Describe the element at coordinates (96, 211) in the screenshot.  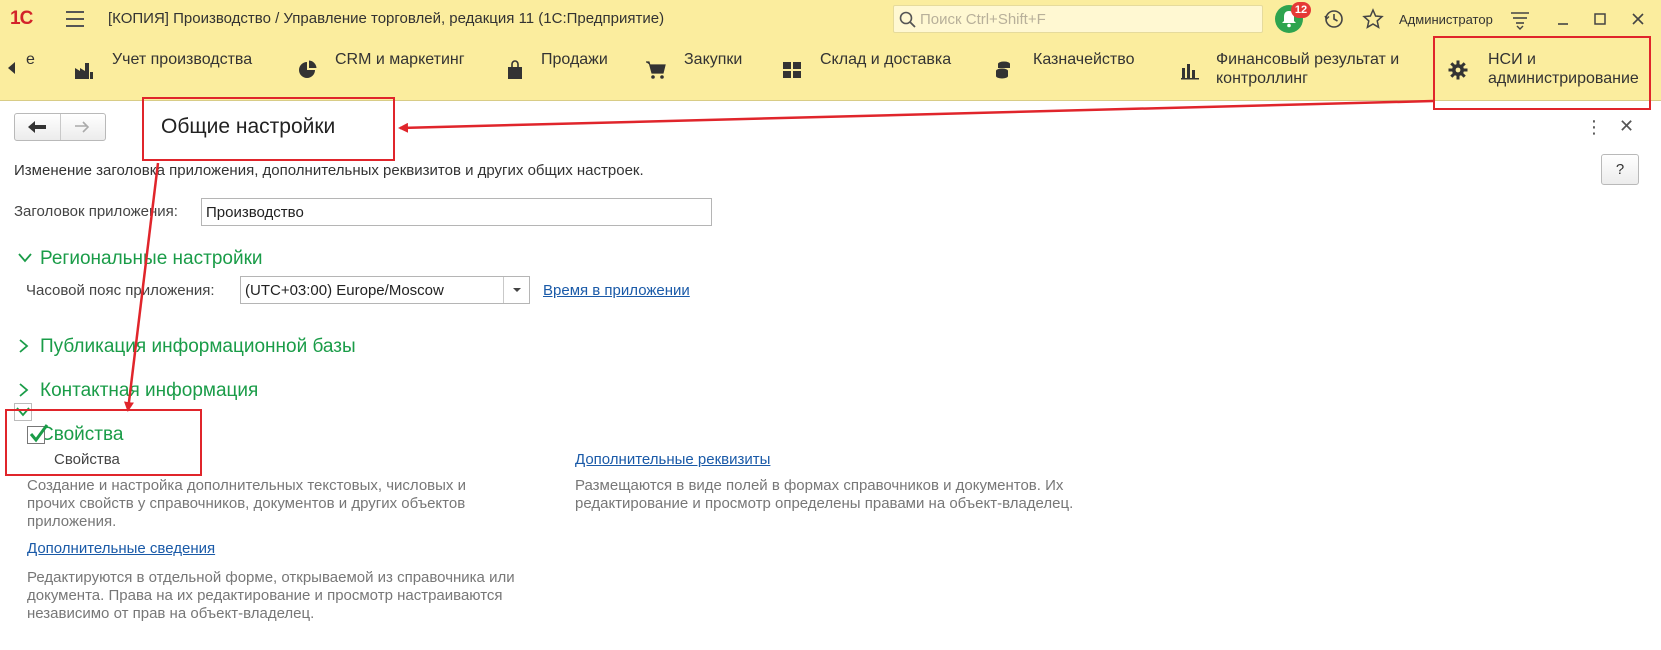
I see `app-title-label: Заголовок приложения:` at that location.